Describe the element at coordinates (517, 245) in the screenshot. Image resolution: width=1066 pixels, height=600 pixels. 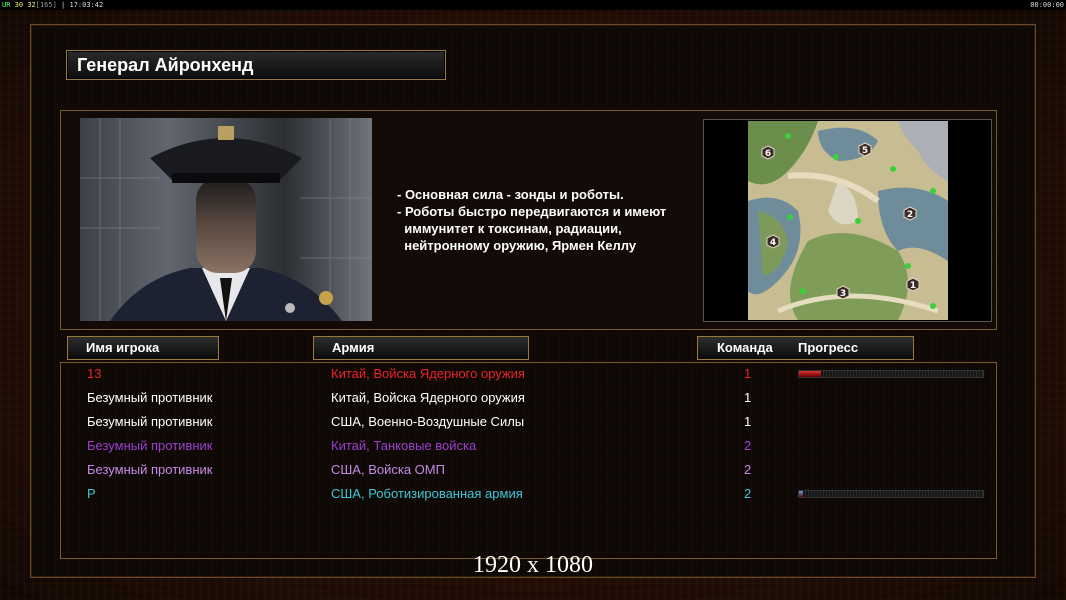
I see `description-line: нейтронному оружию, Ярмен Келлу` at that location.